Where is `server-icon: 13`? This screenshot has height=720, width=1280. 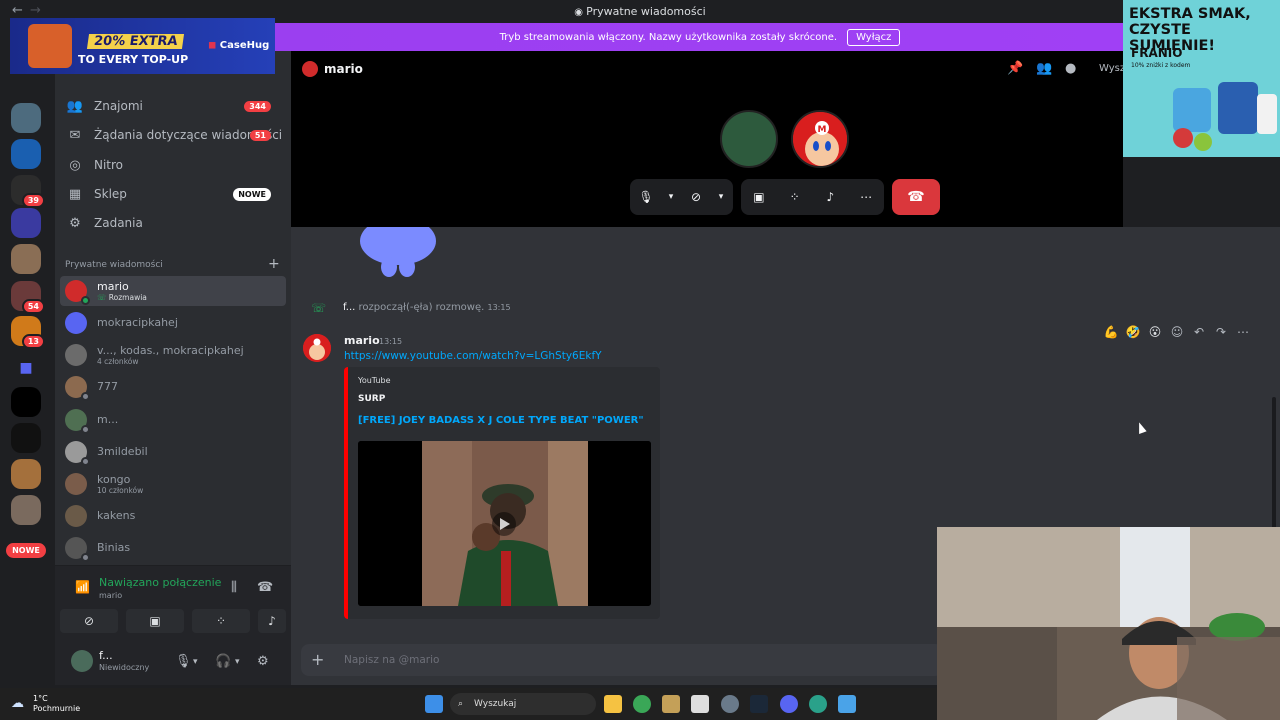 server-icon: 13 is located at coordinates (28, 332).